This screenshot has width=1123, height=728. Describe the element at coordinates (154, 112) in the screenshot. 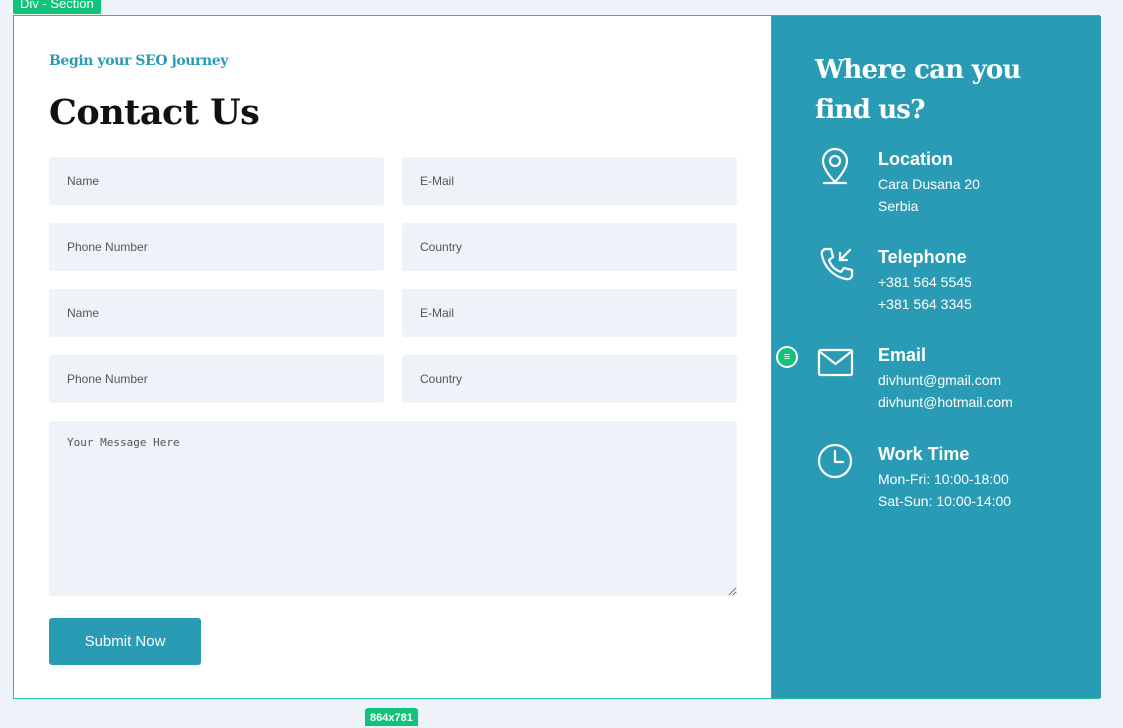

I see `page-title: Contact Us` at that location.